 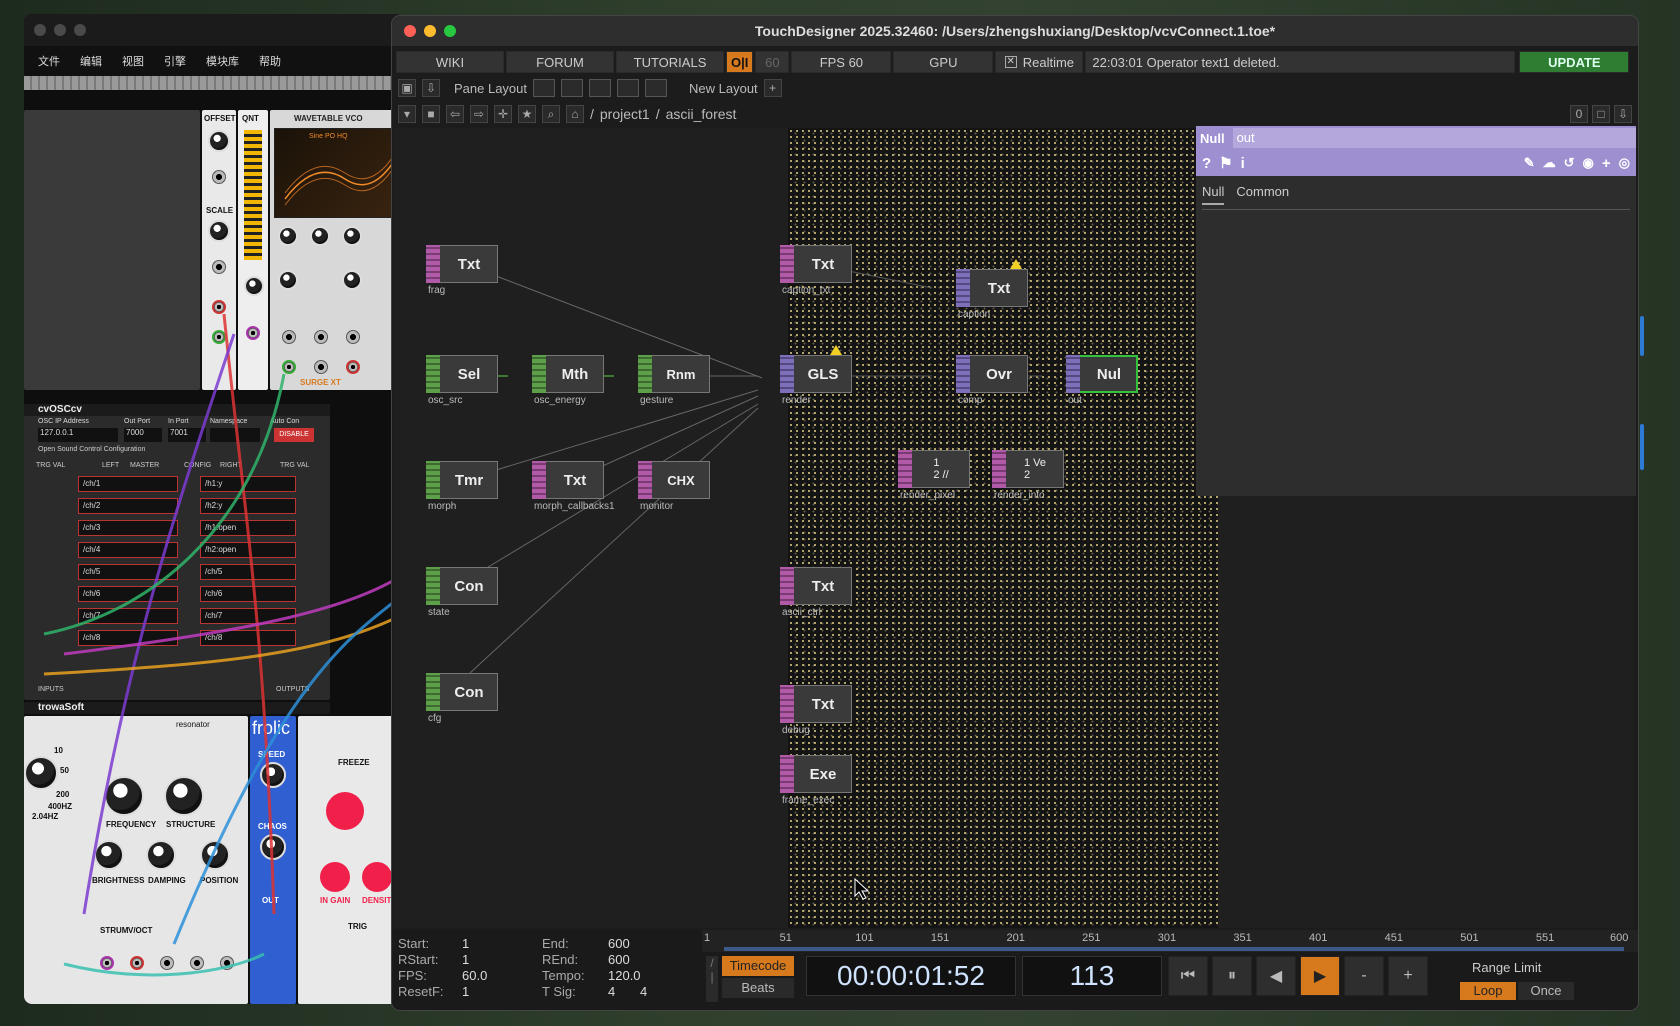 What do you see at coordinates (248, 550) in the screenshot?
I see `in-channel-4: /h2:open` at bounding box center [248, 550].